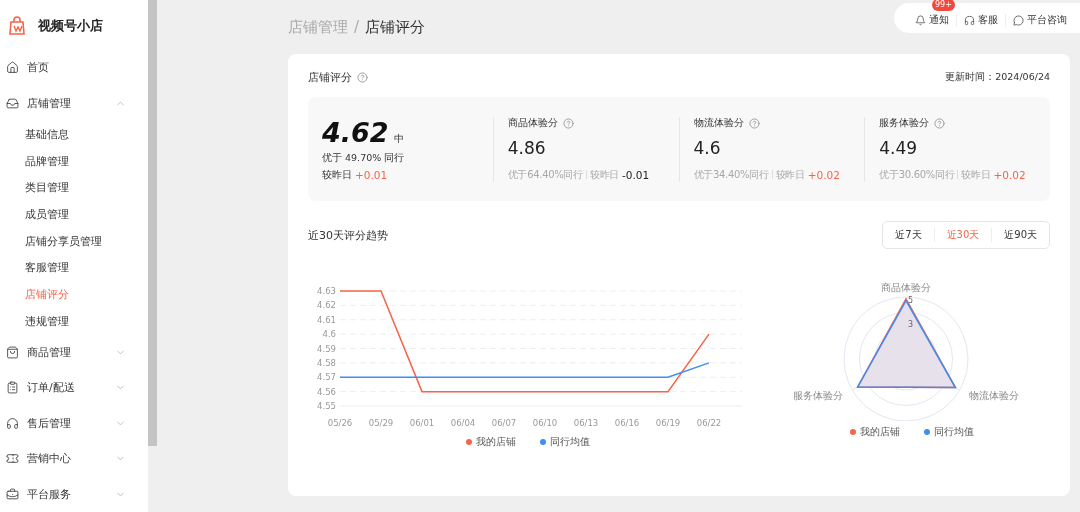  Describe the element at coordinates (74, 103) in the screenshot. I see `sidebar-item: 店铺管理` at that location.